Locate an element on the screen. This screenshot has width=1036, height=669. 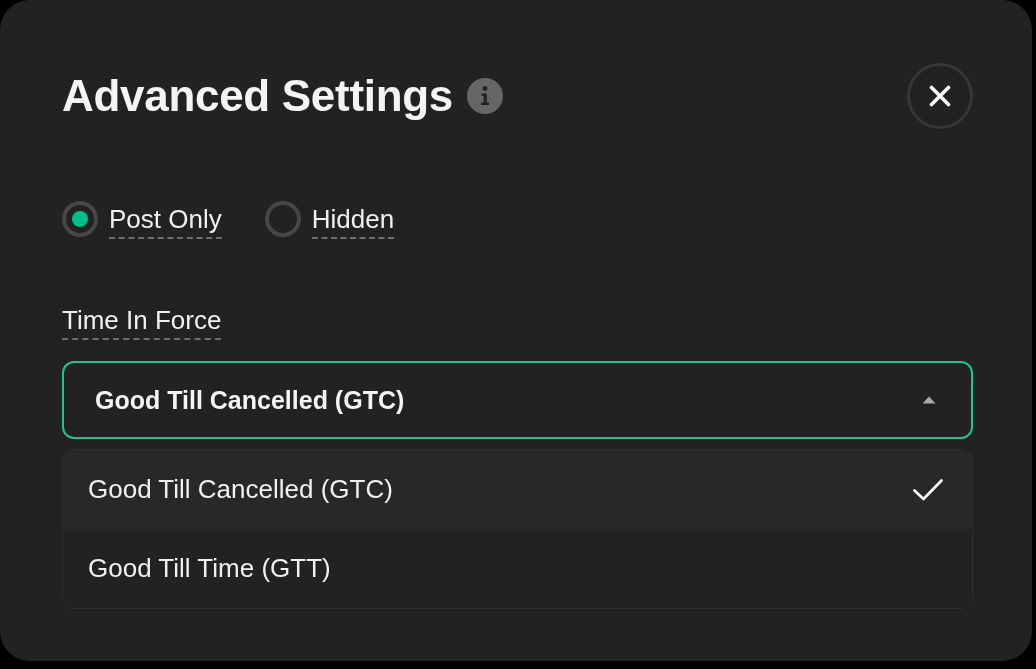
option-label: Post Only is located at coordinates (165, 221).